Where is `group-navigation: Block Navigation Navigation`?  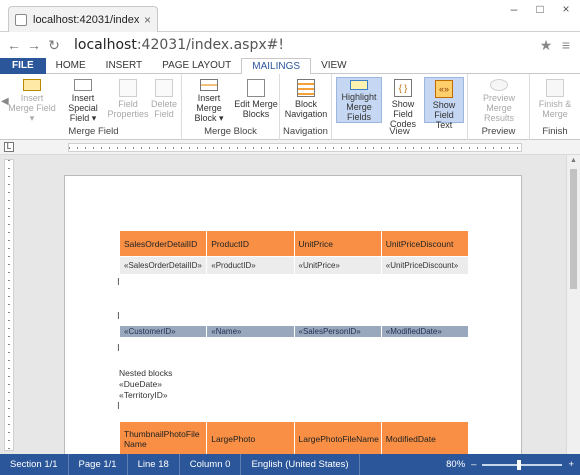 group-navigation: Block Navigation Navigation is located at coordinates (306, 107).